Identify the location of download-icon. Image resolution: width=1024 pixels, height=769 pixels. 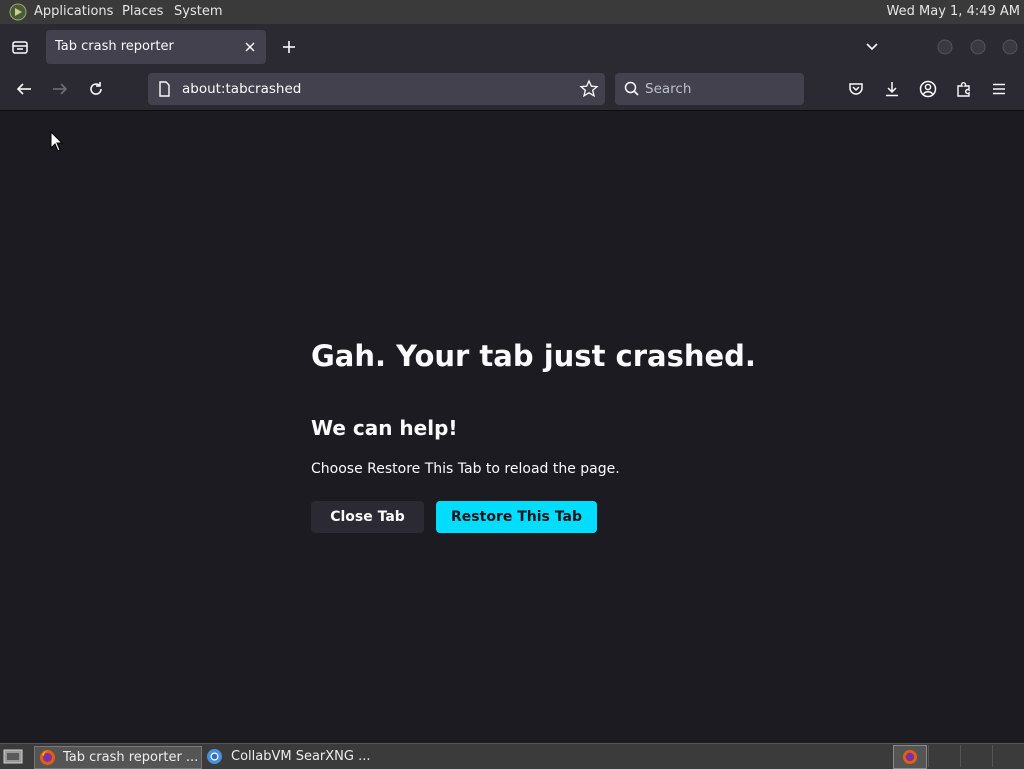
(892, 89).